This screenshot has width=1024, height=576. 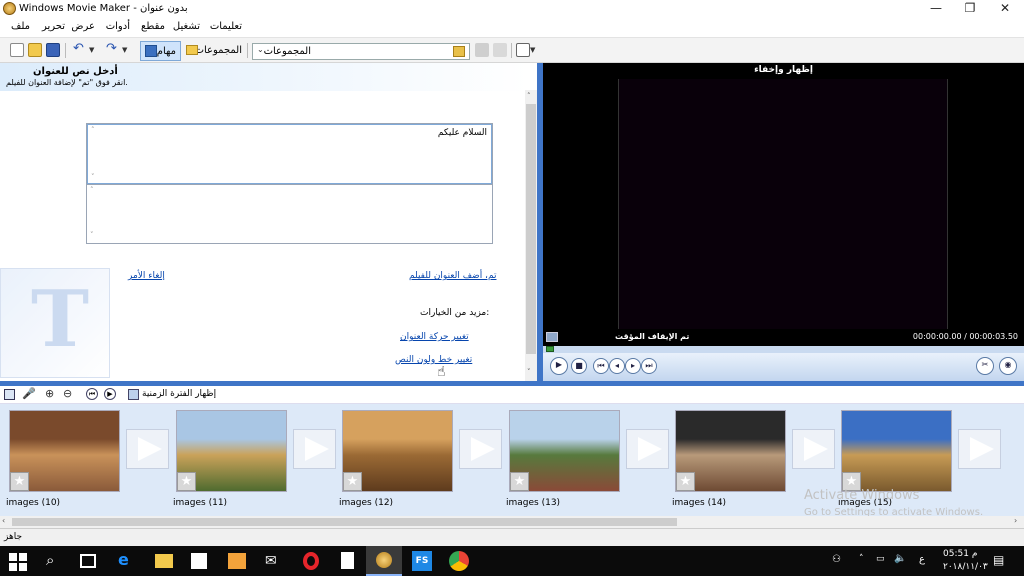 I want to click on storyboard-scrollbar: ‹ ›, so click(x=512, y=522).